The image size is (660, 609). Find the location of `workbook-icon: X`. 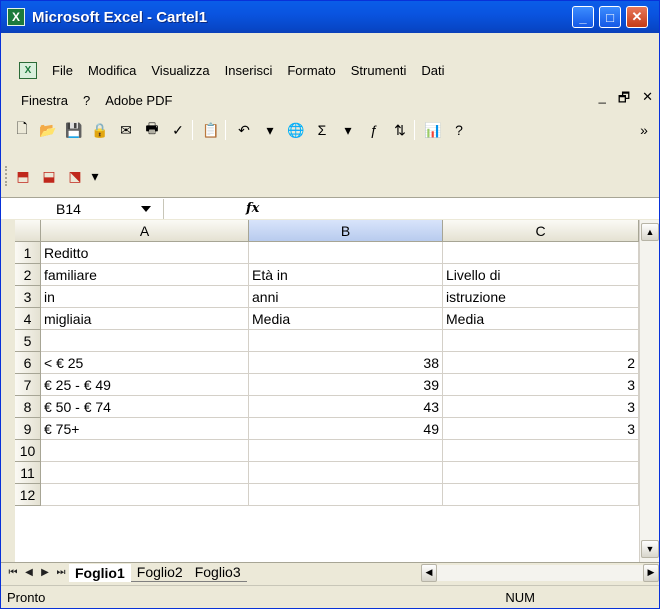

workbook-icon: X is located at coordinates (28, 70).